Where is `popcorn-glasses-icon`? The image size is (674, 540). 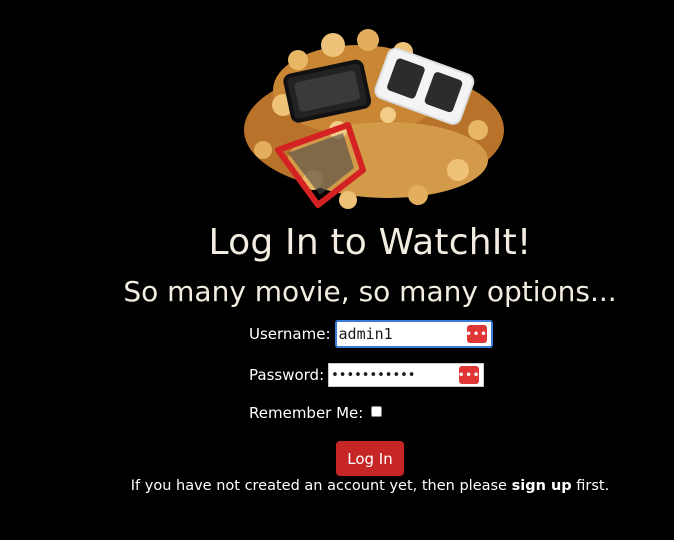 popcorn-glasses-icon is located at coordinates (374, 119).